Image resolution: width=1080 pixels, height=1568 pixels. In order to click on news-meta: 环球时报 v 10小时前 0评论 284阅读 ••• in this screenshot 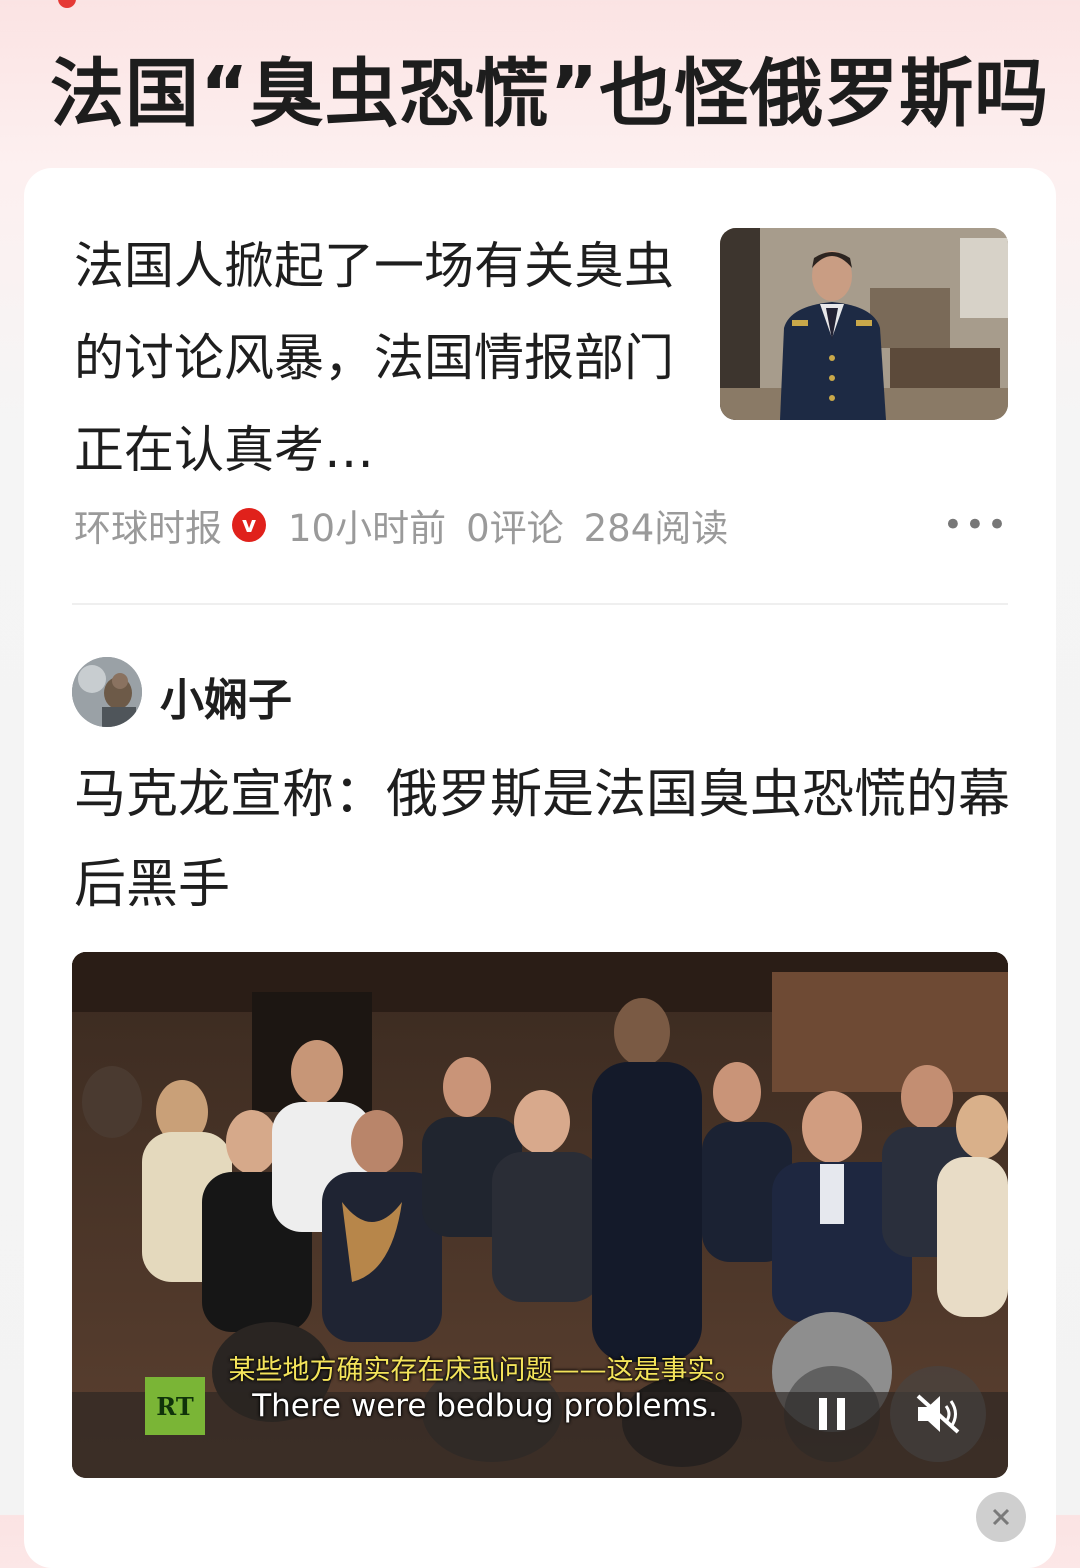, I will do `click(541, 525)`.